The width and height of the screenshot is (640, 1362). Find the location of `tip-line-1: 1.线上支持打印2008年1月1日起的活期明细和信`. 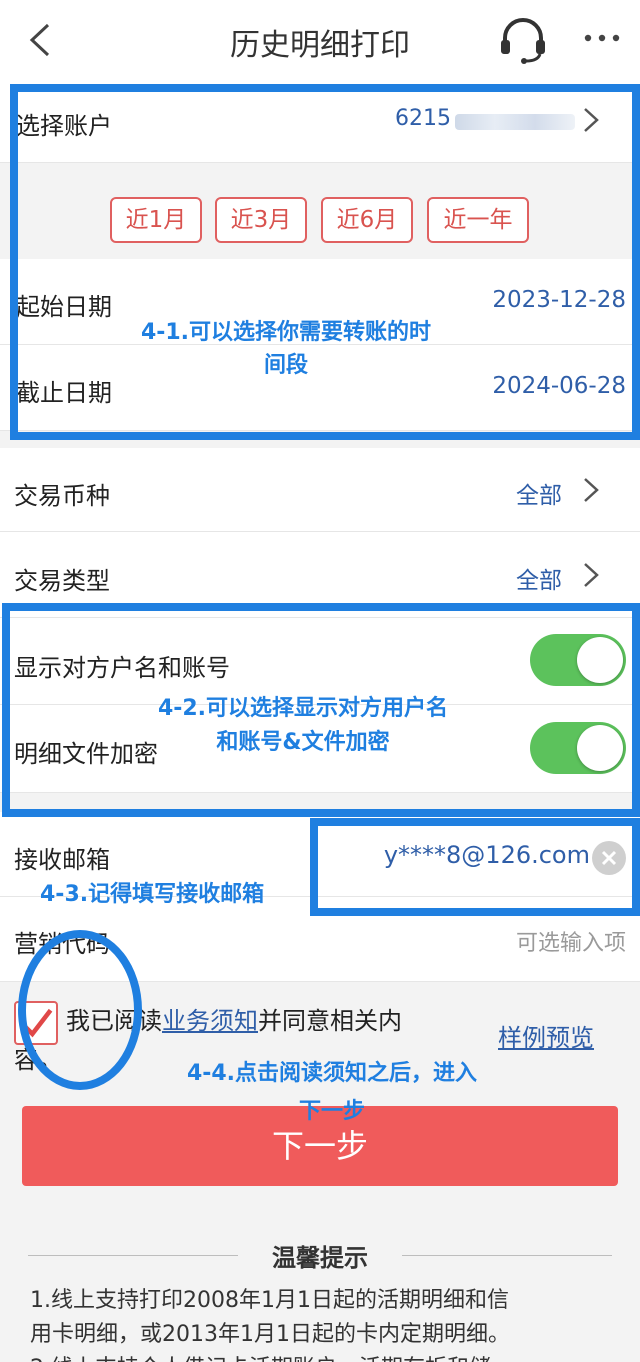

tip-line-1: 1.线上支持打印2008年1月1日起的活期明细和信 is located at coordinates (269, 1300).